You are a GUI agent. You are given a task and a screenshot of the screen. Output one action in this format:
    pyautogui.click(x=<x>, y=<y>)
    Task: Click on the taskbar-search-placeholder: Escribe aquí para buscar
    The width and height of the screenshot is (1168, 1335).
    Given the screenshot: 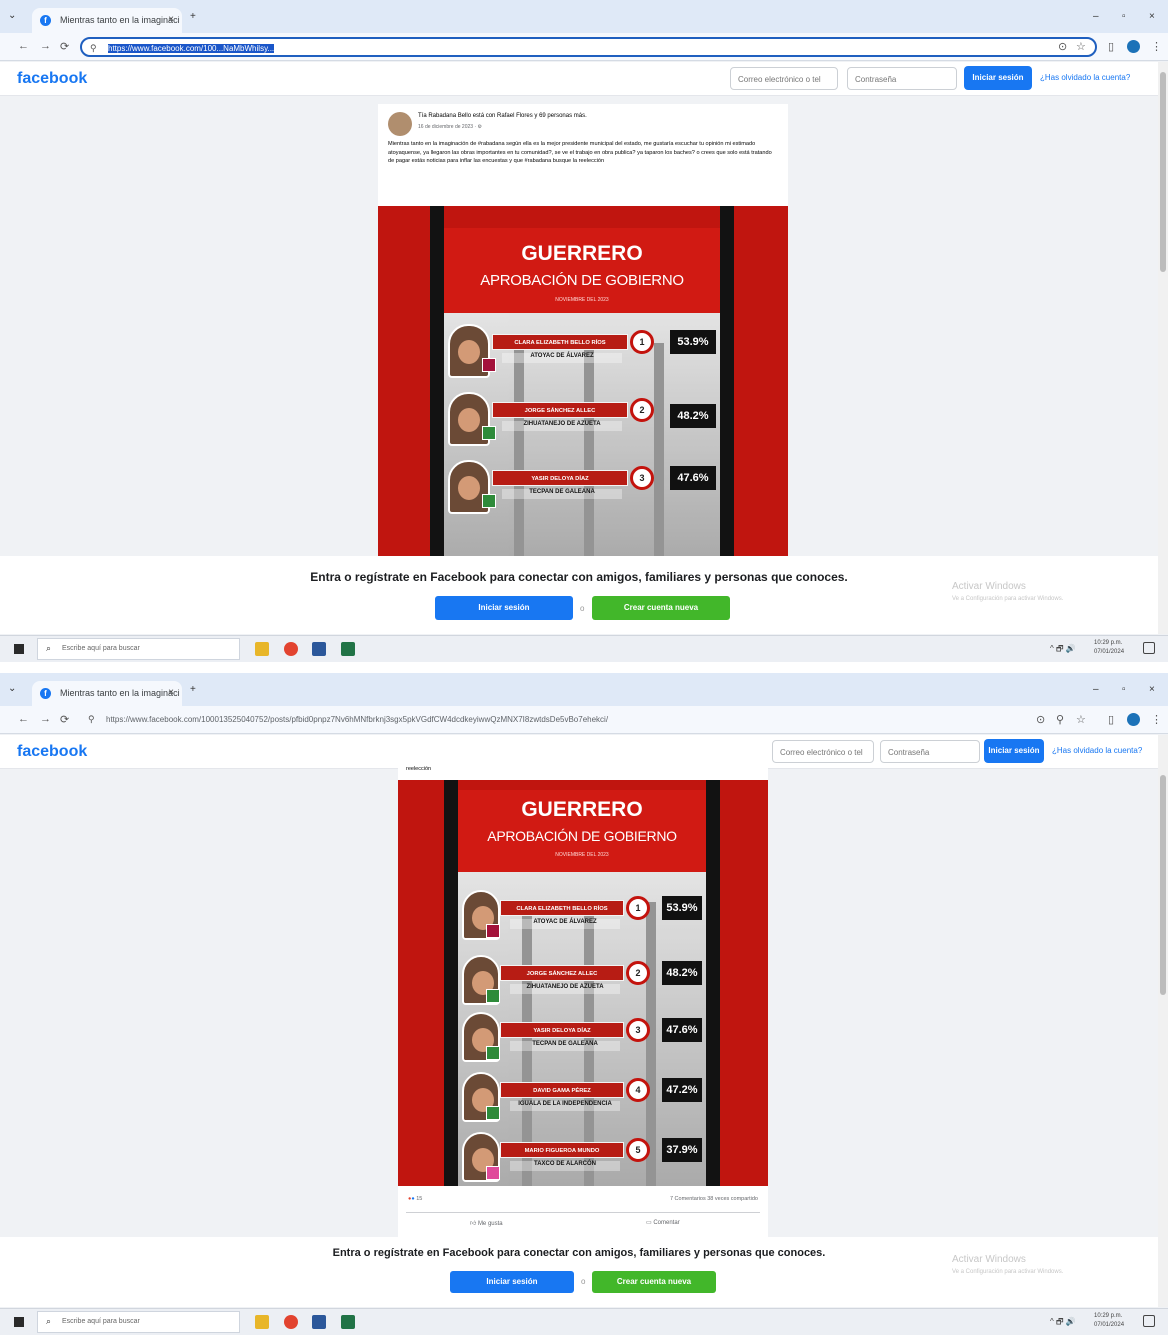 What is the action you would take?
    pyautogui.click(x=101, y=648)
    